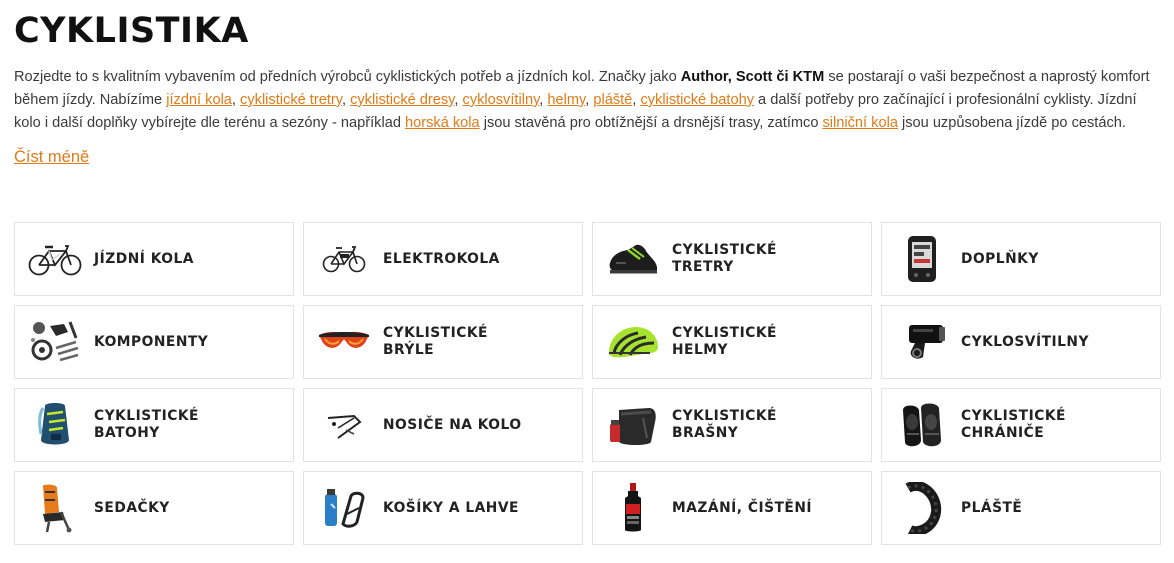 The width and height of the screenshot is (1174, 563). Describe the element at coordinates (344, 425) in the screenshot. I see `bike-rack-icon` at that location.